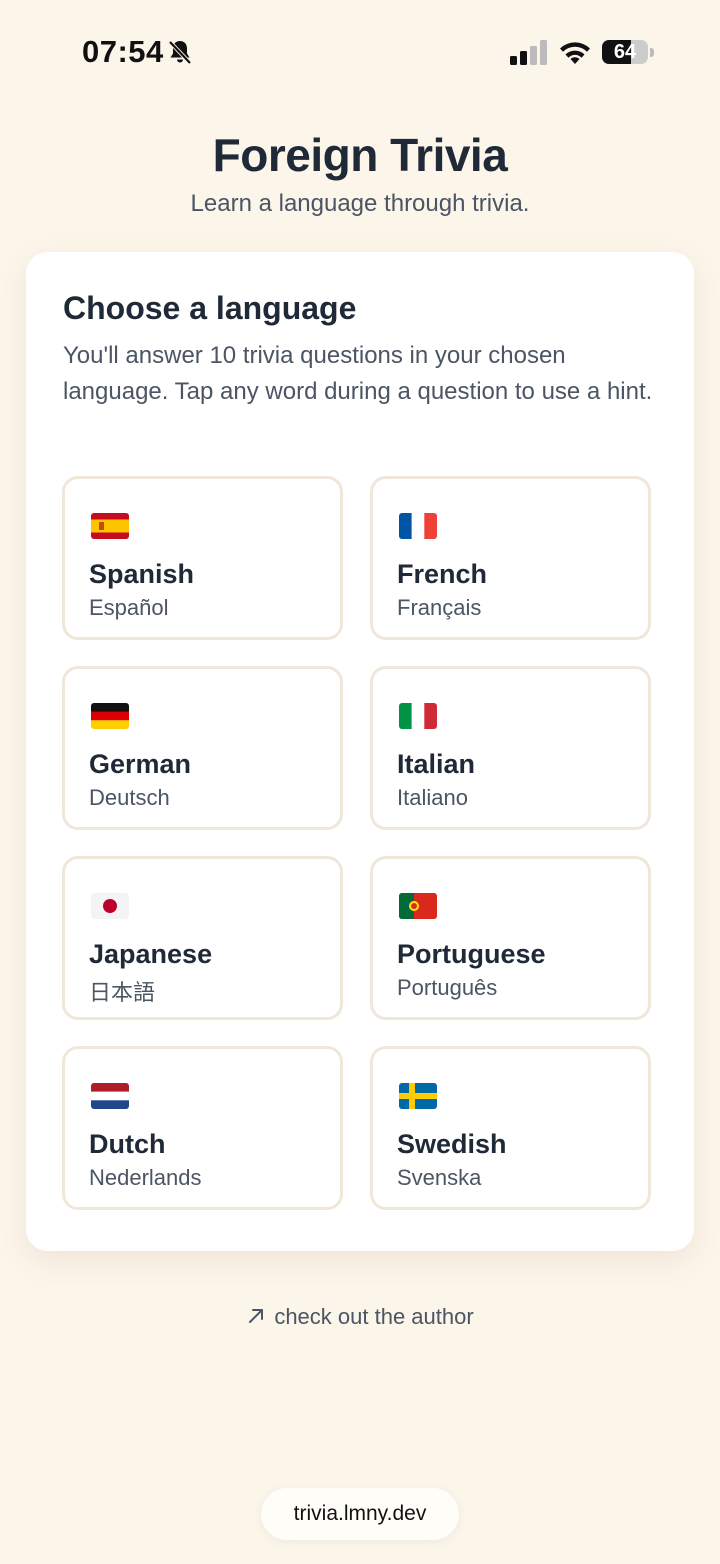  I want to click on language-native-name: Deutsch, so click(129, 797).